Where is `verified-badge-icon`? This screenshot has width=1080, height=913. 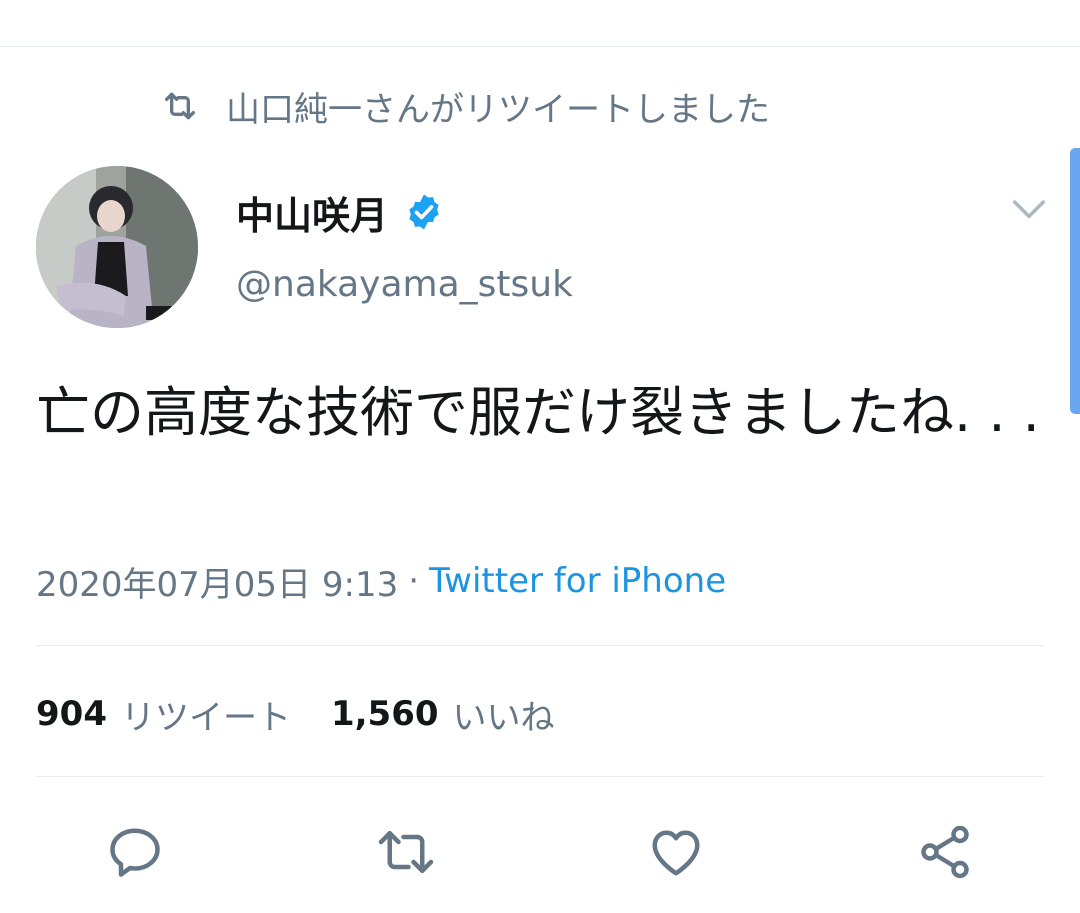 verified-badge-icon is located at coordinates (424, 212).